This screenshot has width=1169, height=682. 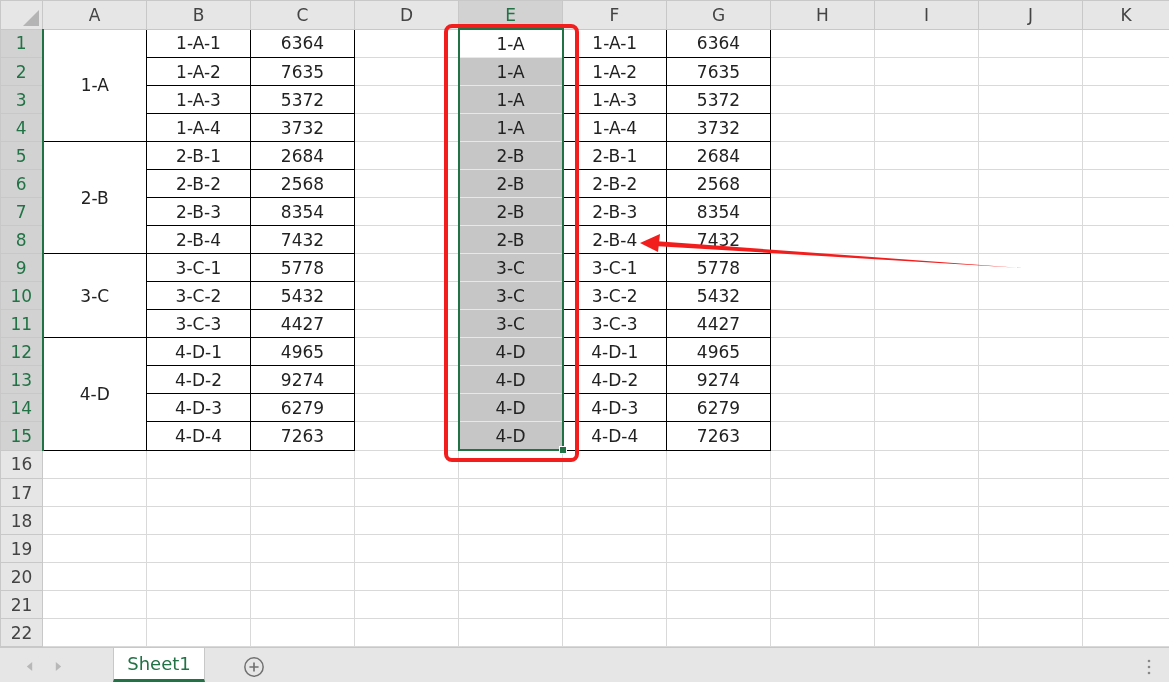 What do you see at coordinates (21, 351) in the screenshot?
I see `row-header: 12` at bounding box center [21, 351].